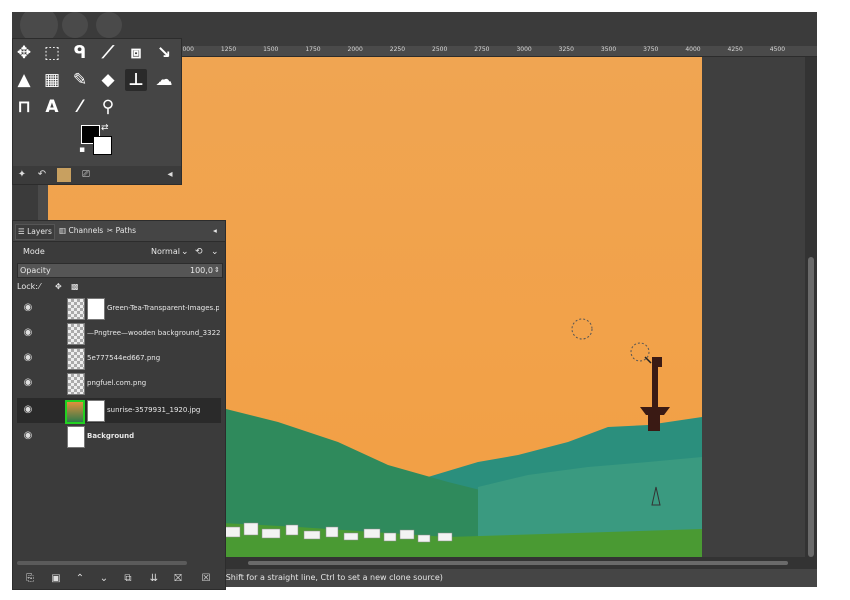 The height and width of the screenshot is (600, 850). What do you see at coordinates (524, 49) in the screenshot?
I see `ruler-tick-label: 3000` at bounding box center [524, 49].